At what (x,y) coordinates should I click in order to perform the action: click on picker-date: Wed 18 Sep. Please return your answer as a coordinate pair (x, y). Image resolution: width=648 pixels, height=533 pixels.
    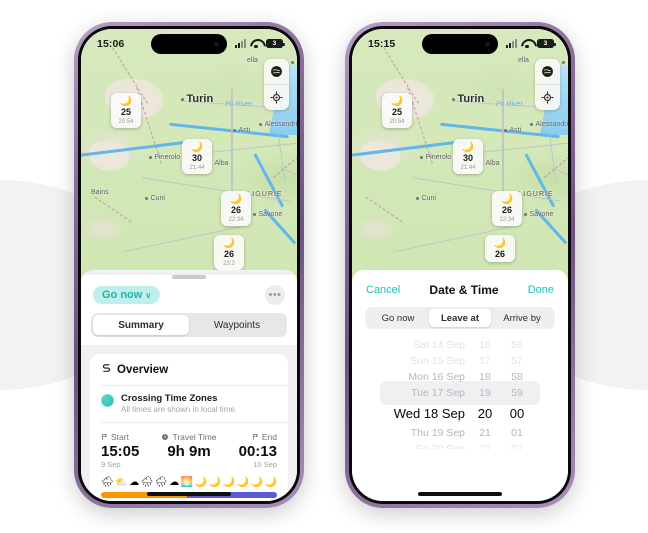
    Looking at the image, I should click on (429, 413).